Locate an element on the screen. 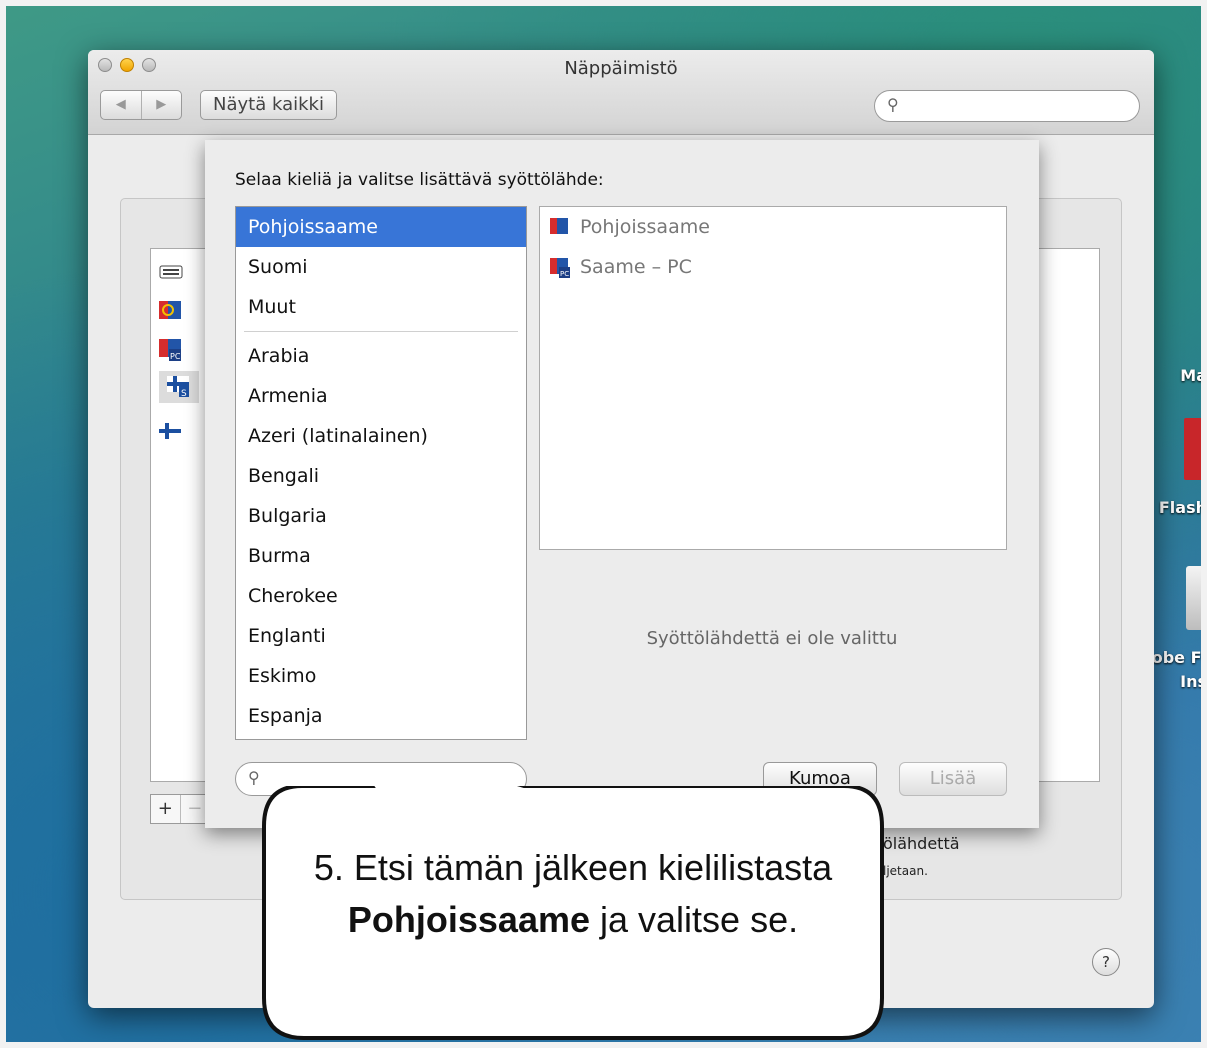 This screenshot has width=1207, height=1048. add-remove-control: + − is located at coordinates (180, 809).